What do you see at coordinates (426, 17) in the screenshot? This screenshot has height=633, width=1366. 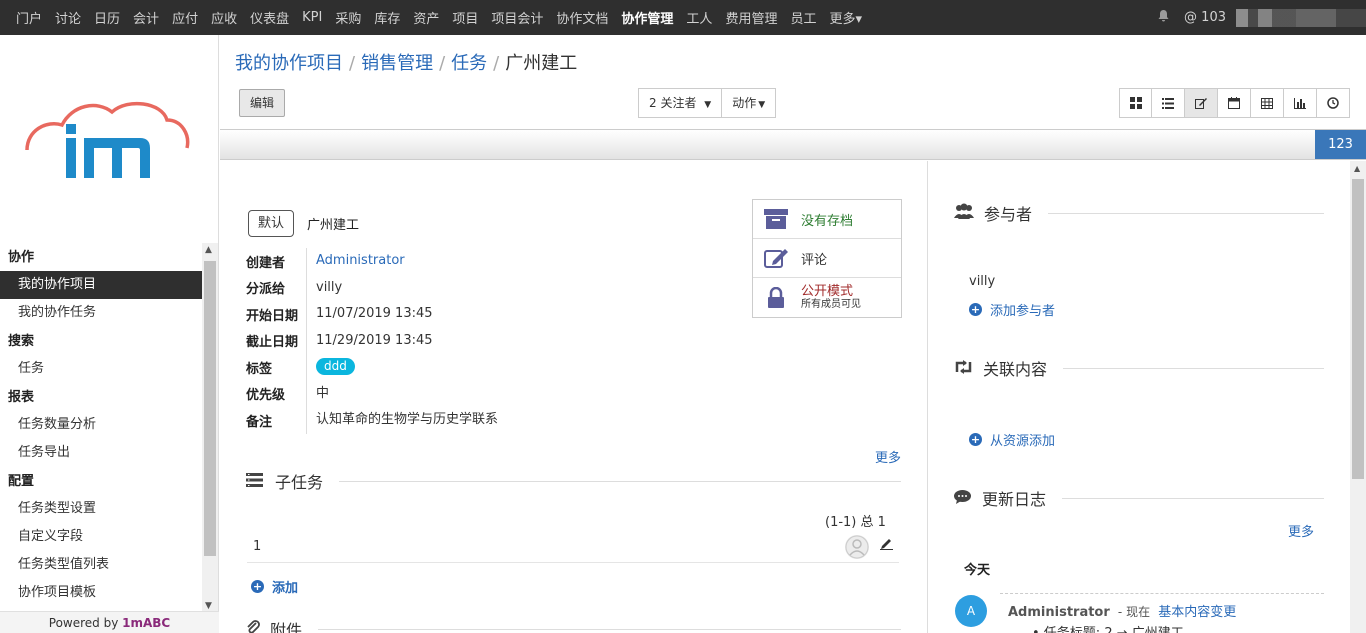 I see `topnav-item: 资产` at bounding box center [426, 17].